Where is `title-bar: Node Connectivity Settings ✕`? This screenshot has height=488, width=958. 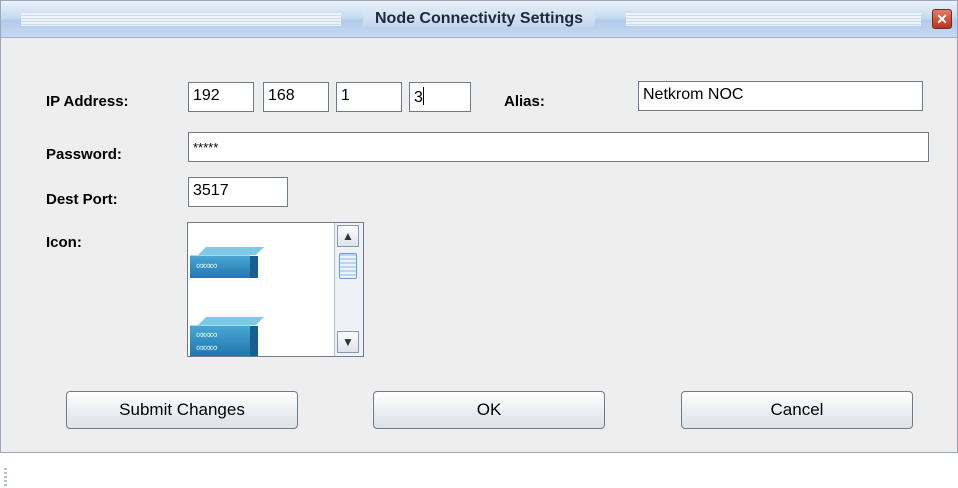
title-bar: Node Connectivity Settings ✕ is located at coordinates (479, 19).